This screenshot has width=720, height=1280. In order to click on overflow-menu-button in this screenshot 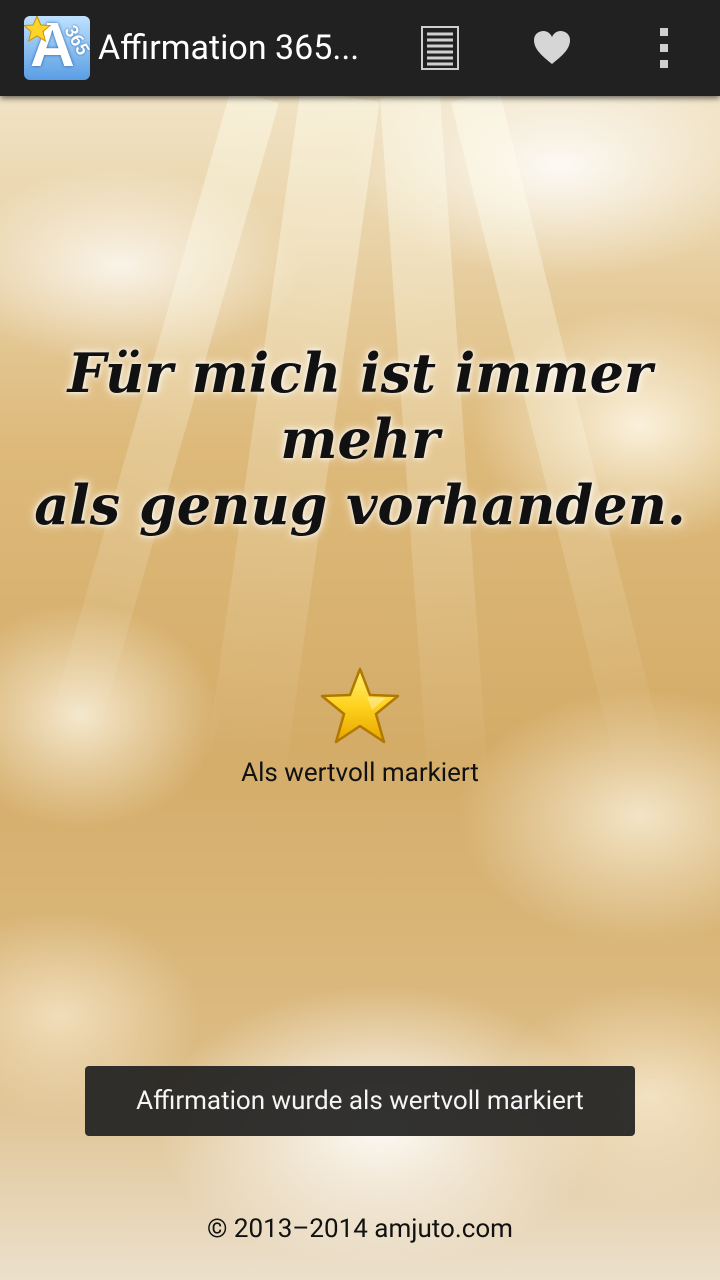, I will do `click(664, 48)`.